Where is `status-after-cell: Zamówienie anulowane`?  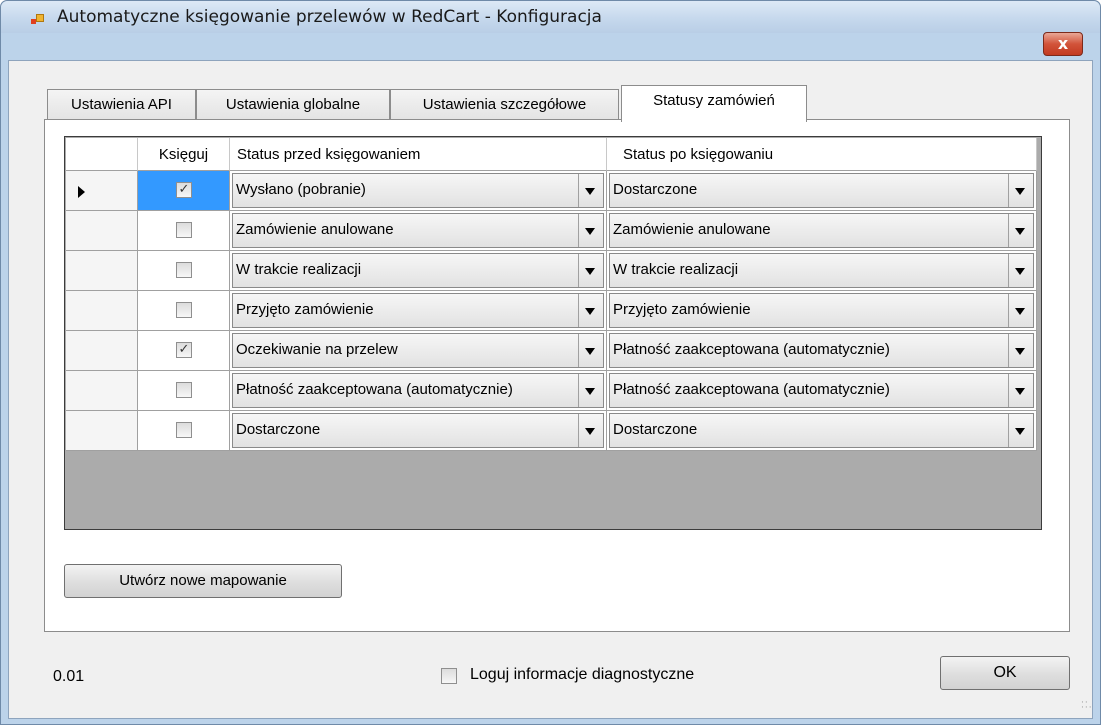 status-after-cell: Zamówienie anulowane is located at coordinates (822, 231).